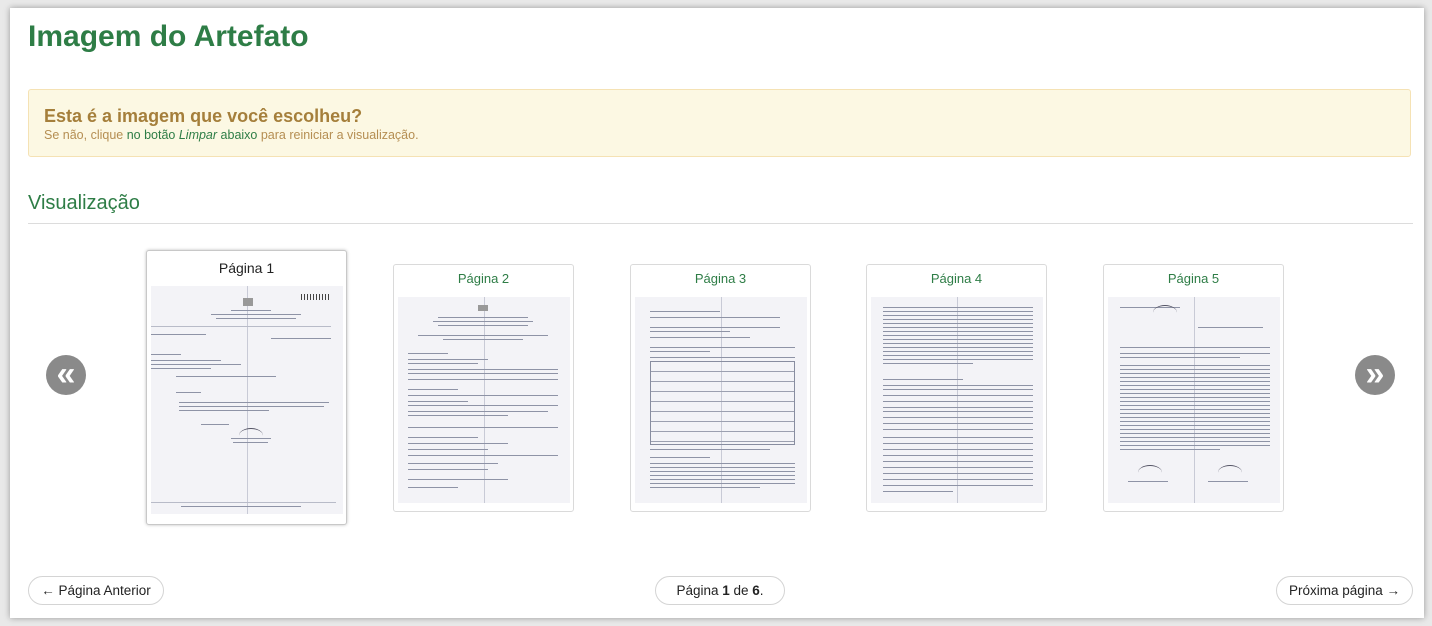 The width and height of the screenshot is (1432, 626). I want to click on page-thumbnail-4: Página 4, so click(956, 388).